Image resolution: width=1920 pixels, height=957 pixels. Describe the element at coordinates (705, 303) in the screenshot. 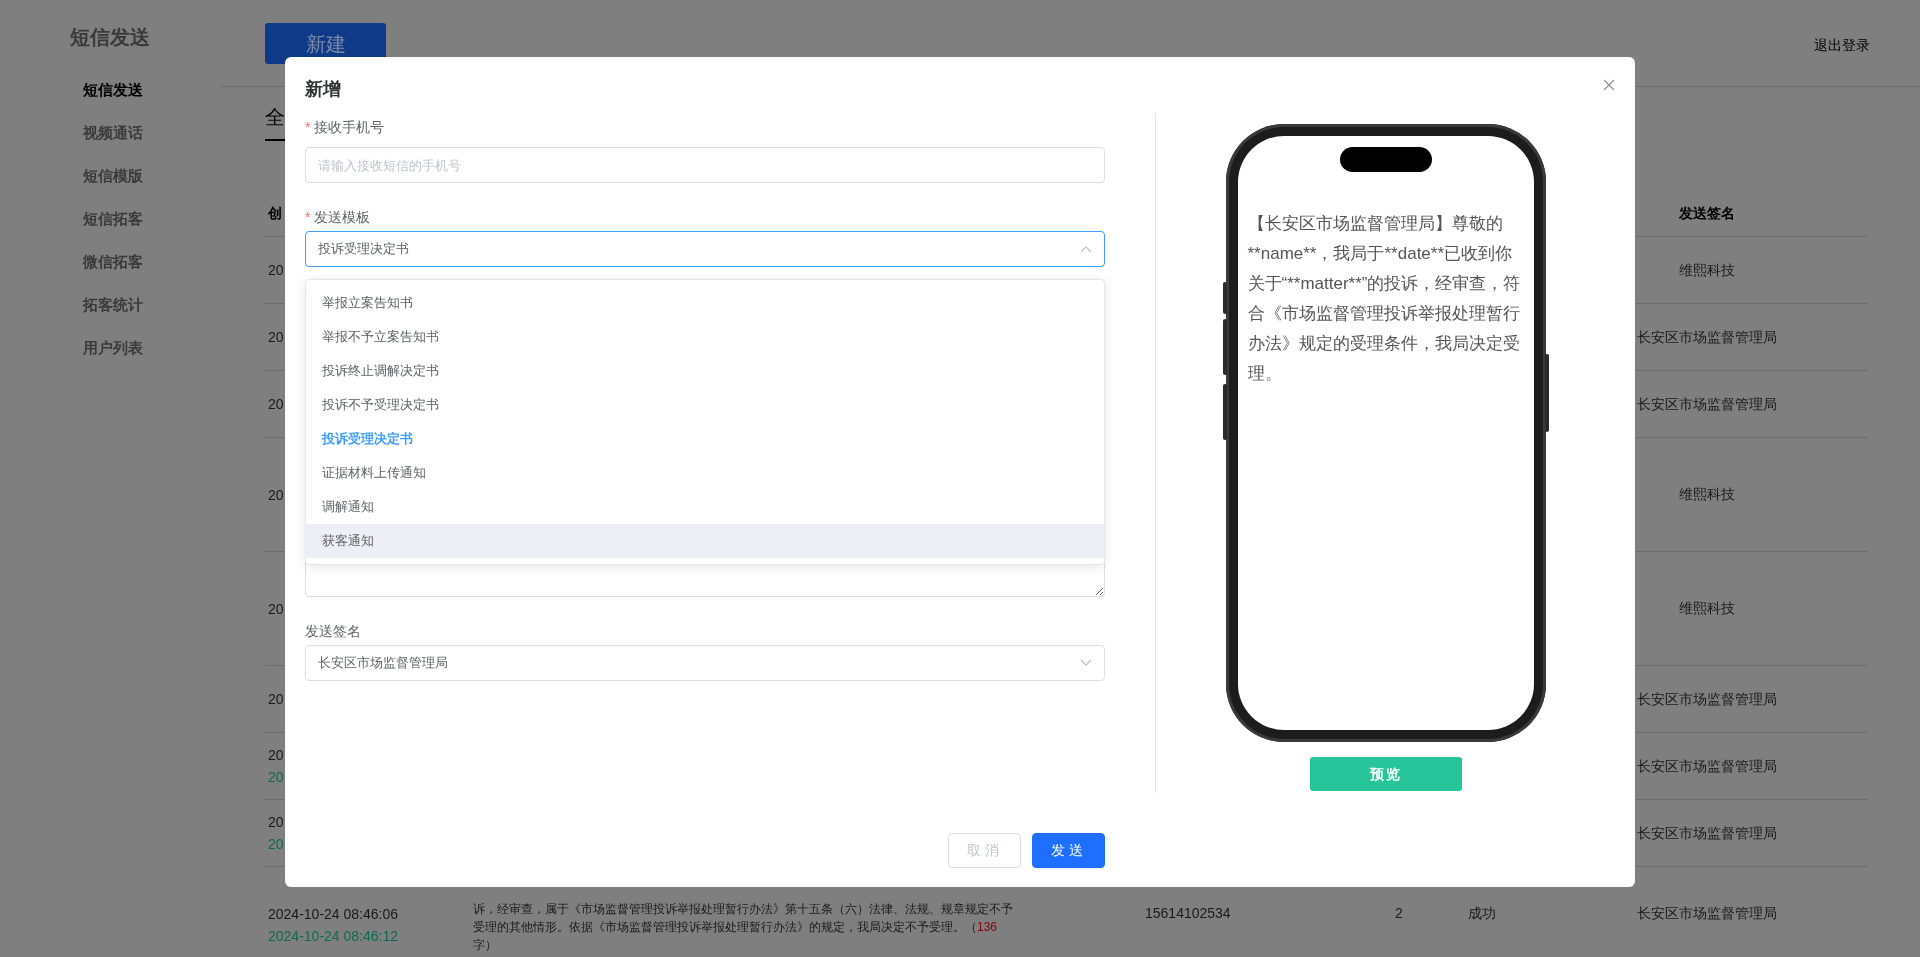

I see `dropdown-option: 举报立案告知书` at that location.